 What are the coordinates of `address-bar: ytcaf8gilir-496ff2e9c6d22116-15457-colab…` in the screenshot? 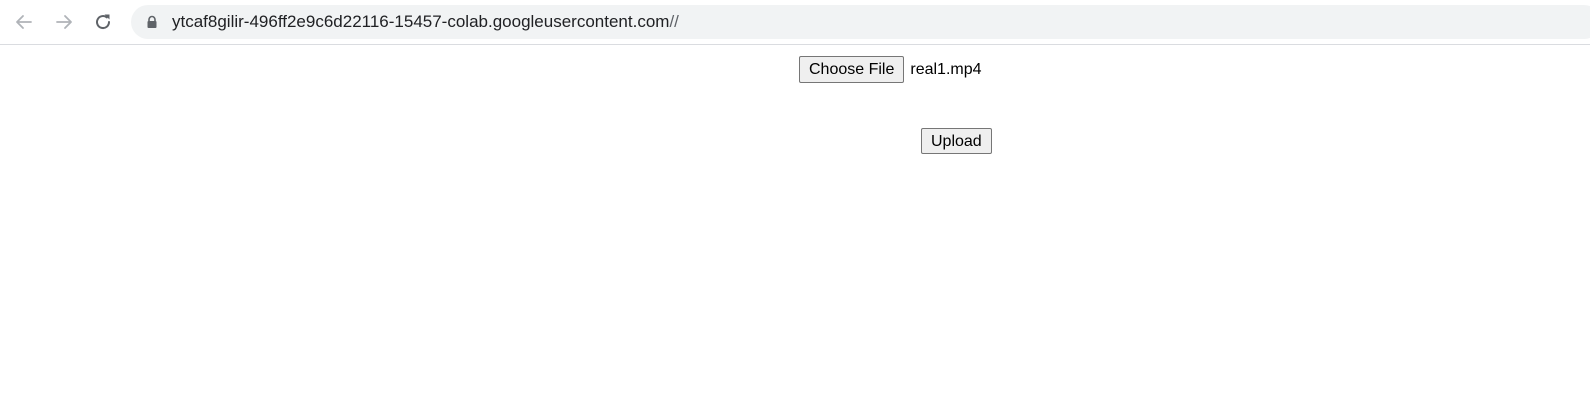 It's located at (860, 22).